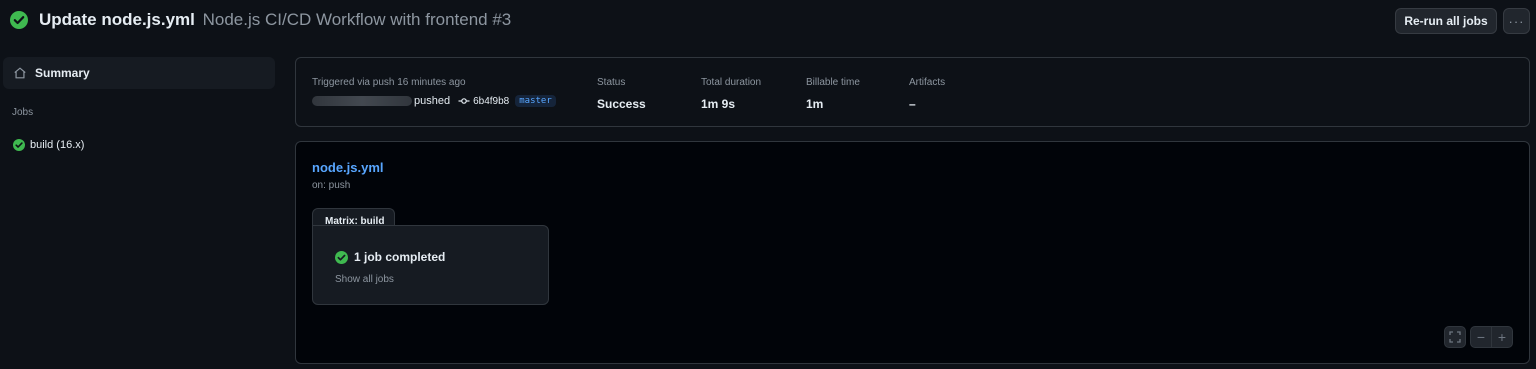 The width and height of the screenshot is (1536, 369). I want to click on actor-avatar-name-redacted, so click(362, 101).